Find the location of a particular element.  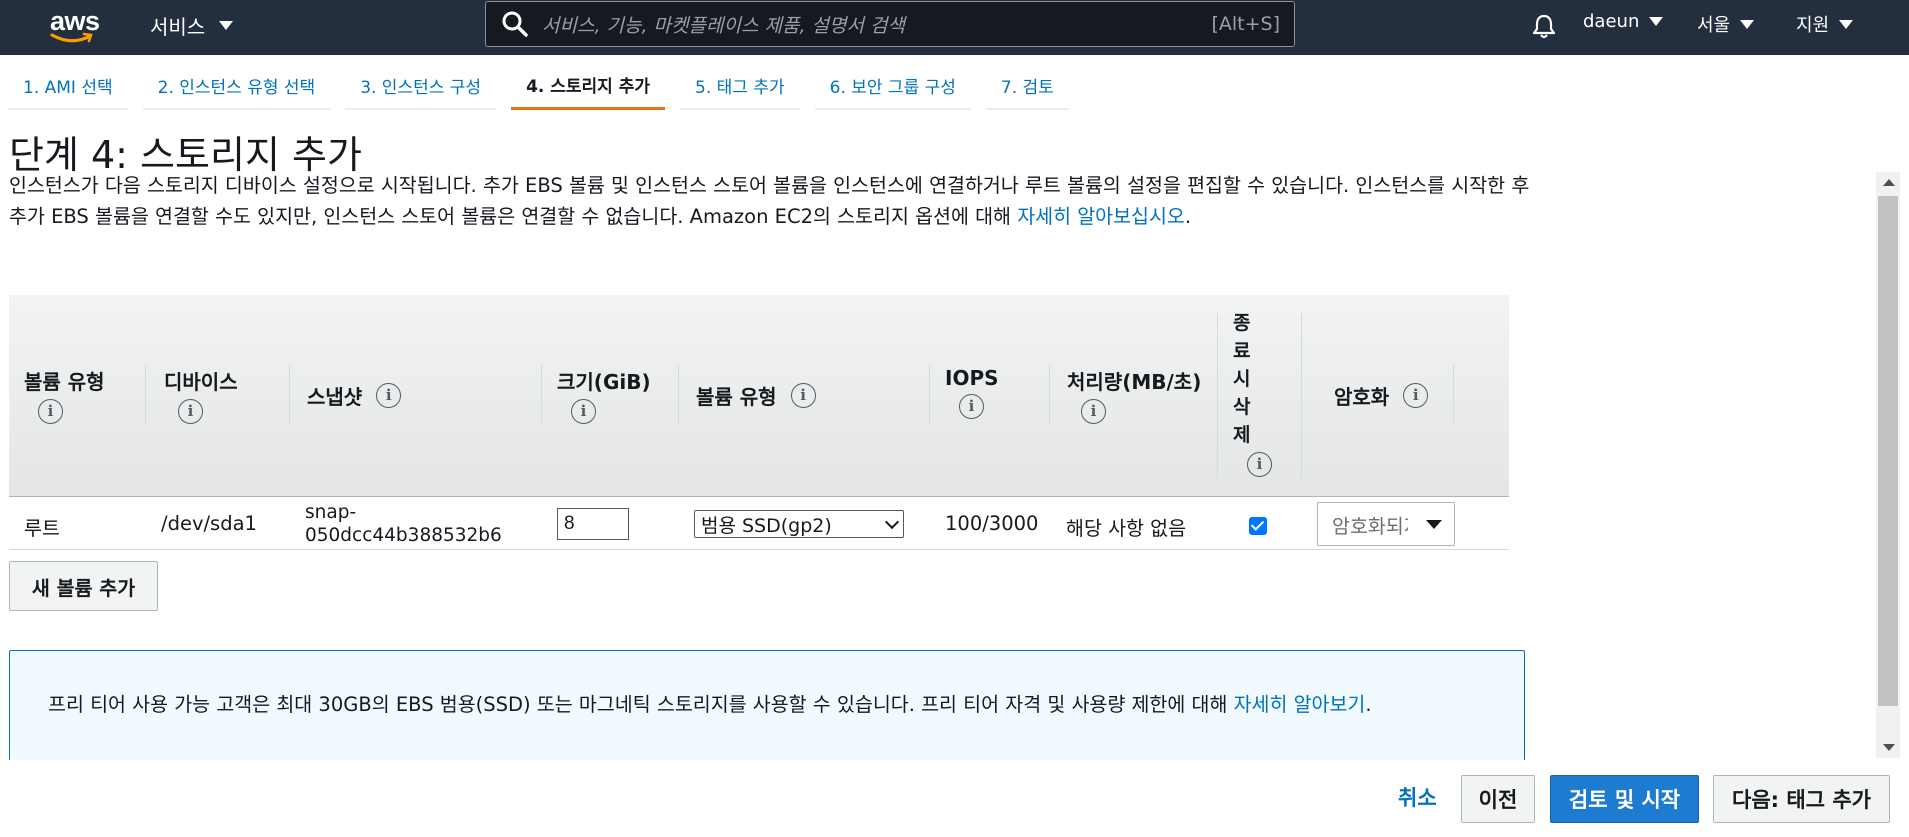

volume-type-select: 범용 SSD(gp2) is located at coordinates (799, 524).